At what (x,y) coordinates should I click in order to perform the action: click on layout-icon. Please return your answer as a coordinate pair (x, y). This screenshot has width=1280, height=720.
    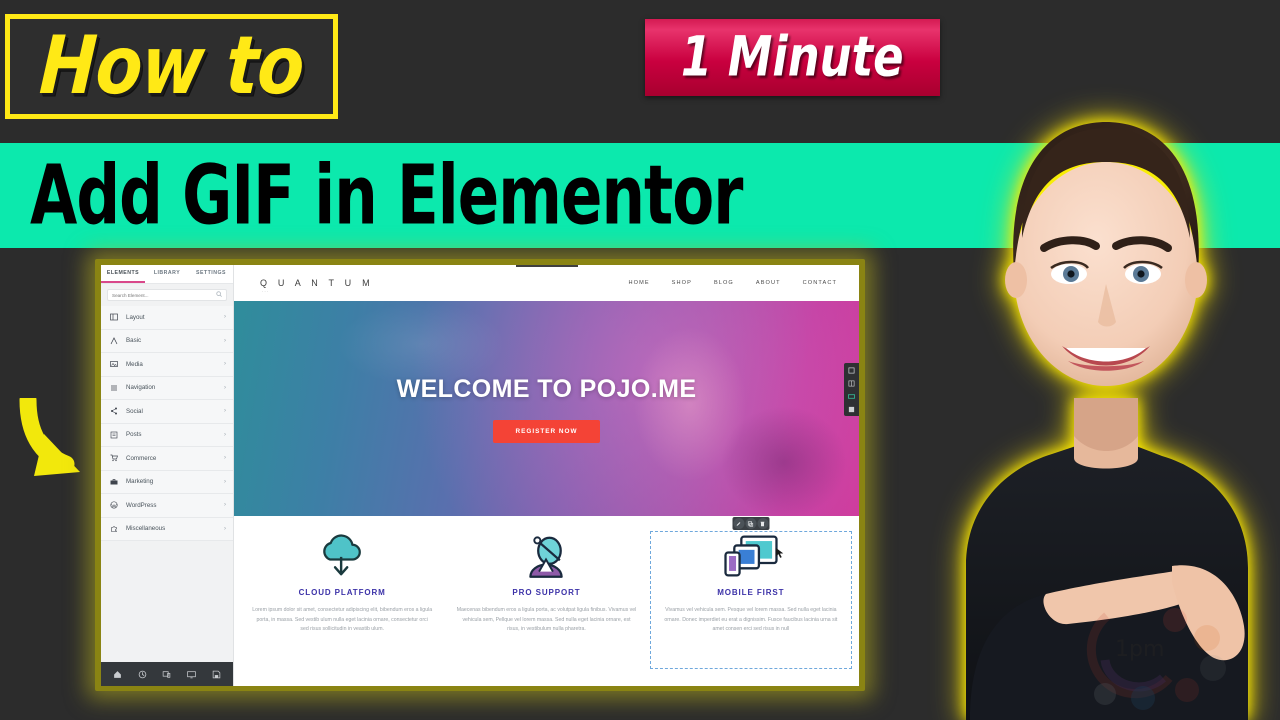
    Looking at the image, I should click on (114, 317).